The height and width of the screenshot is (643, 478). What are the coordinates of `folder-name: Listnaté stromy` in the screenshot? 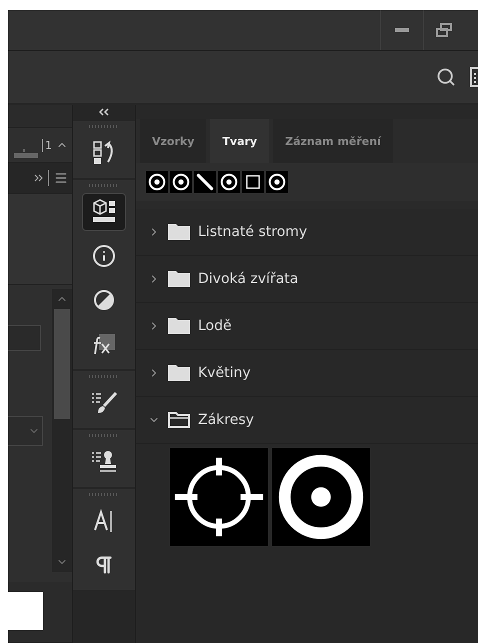 It's located at (253, 232).